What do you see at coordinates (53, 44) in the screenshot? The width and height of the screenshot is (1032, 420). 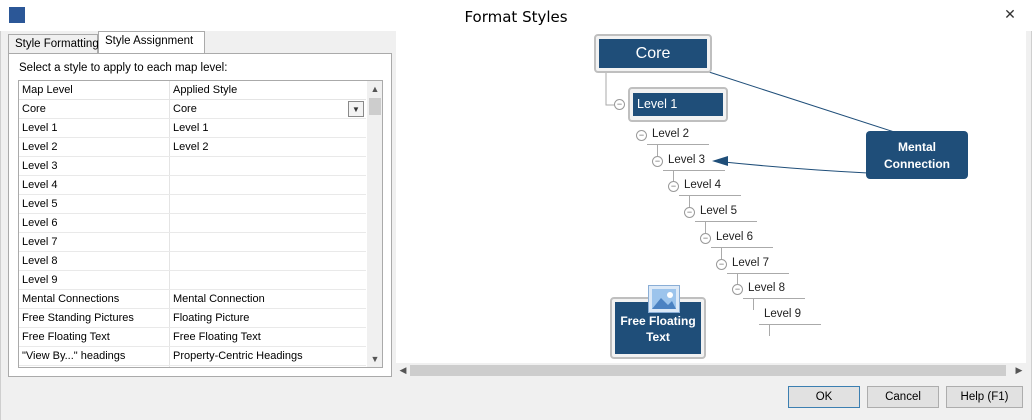 I see `tab-style-formatting: Style Formatting` at bounding box center [53, 44].